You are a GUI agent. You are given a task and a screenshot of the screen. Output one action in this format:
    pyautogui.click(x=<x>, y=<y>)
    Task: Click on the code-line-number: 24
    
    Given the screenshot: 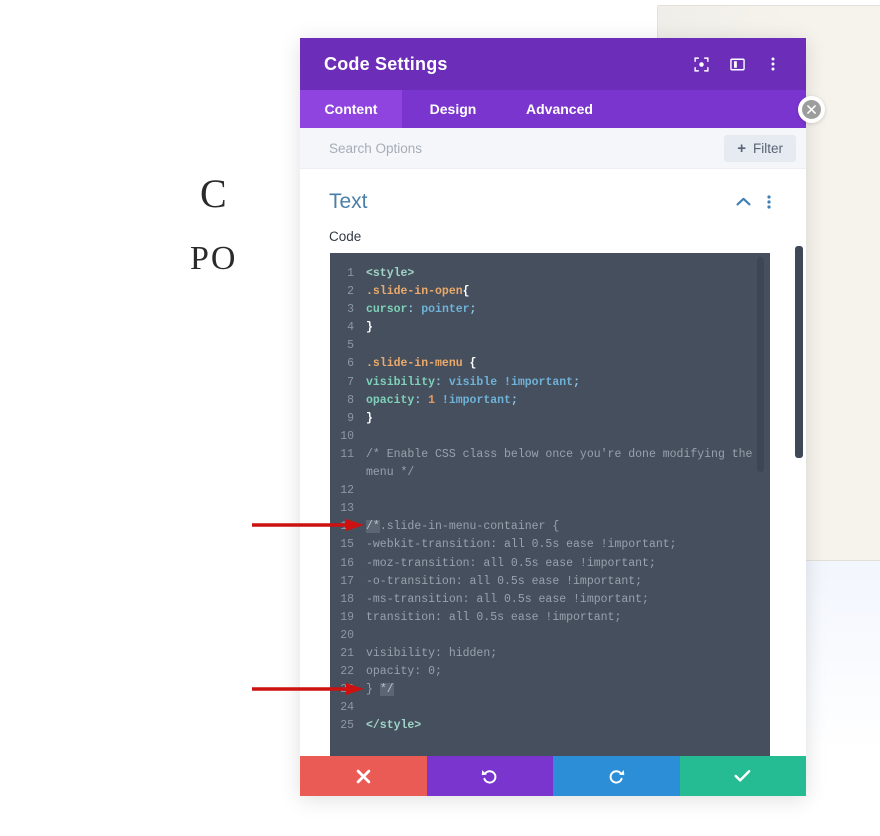 What is the action you would take?
    pyautogui.click(x=347, y=708)
    